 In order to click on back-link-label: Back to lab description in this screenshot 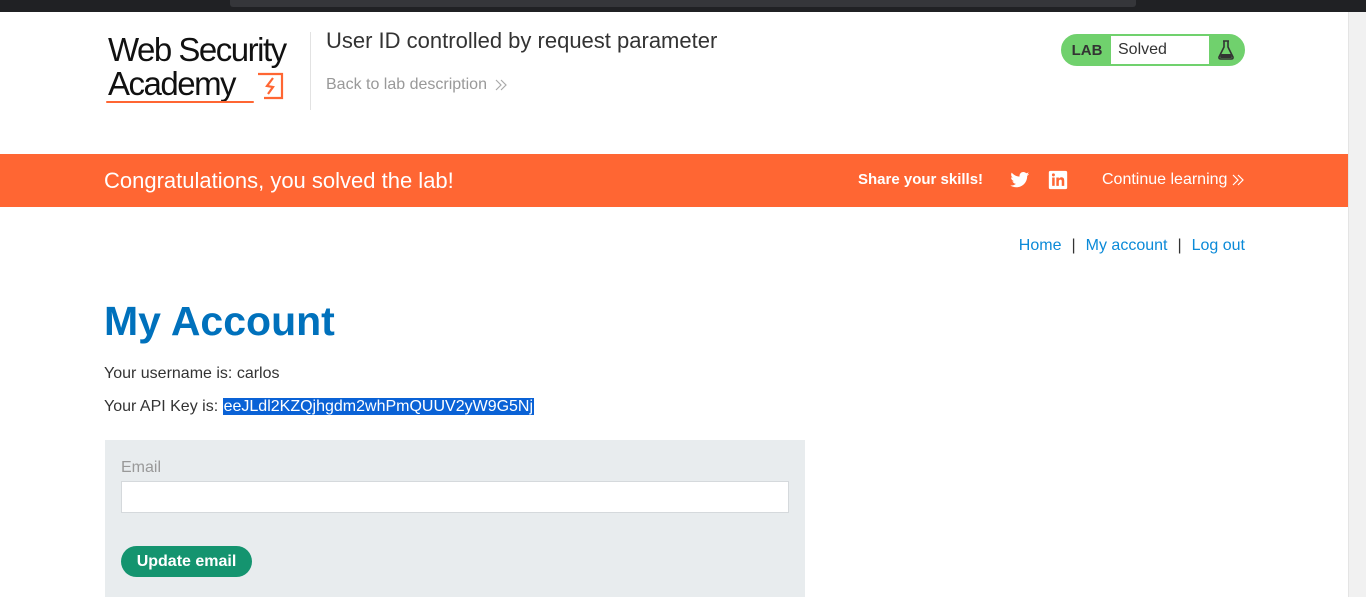, I will do `click(406, 84)`.